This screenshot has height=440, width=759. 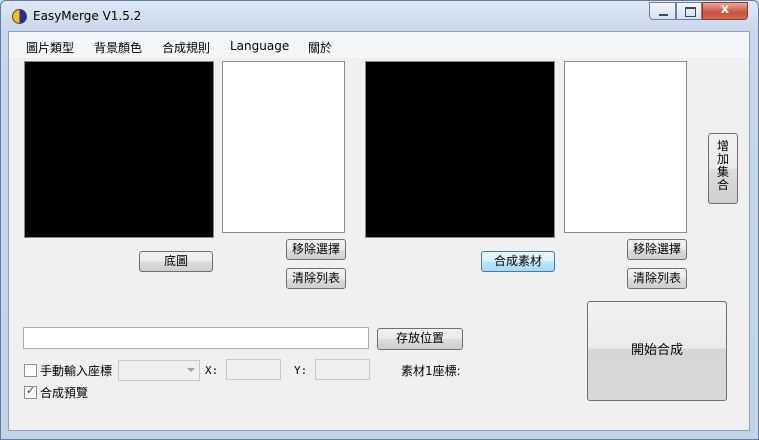 I want to click on manual-coords-checkbox, so click(x=30, y=370).